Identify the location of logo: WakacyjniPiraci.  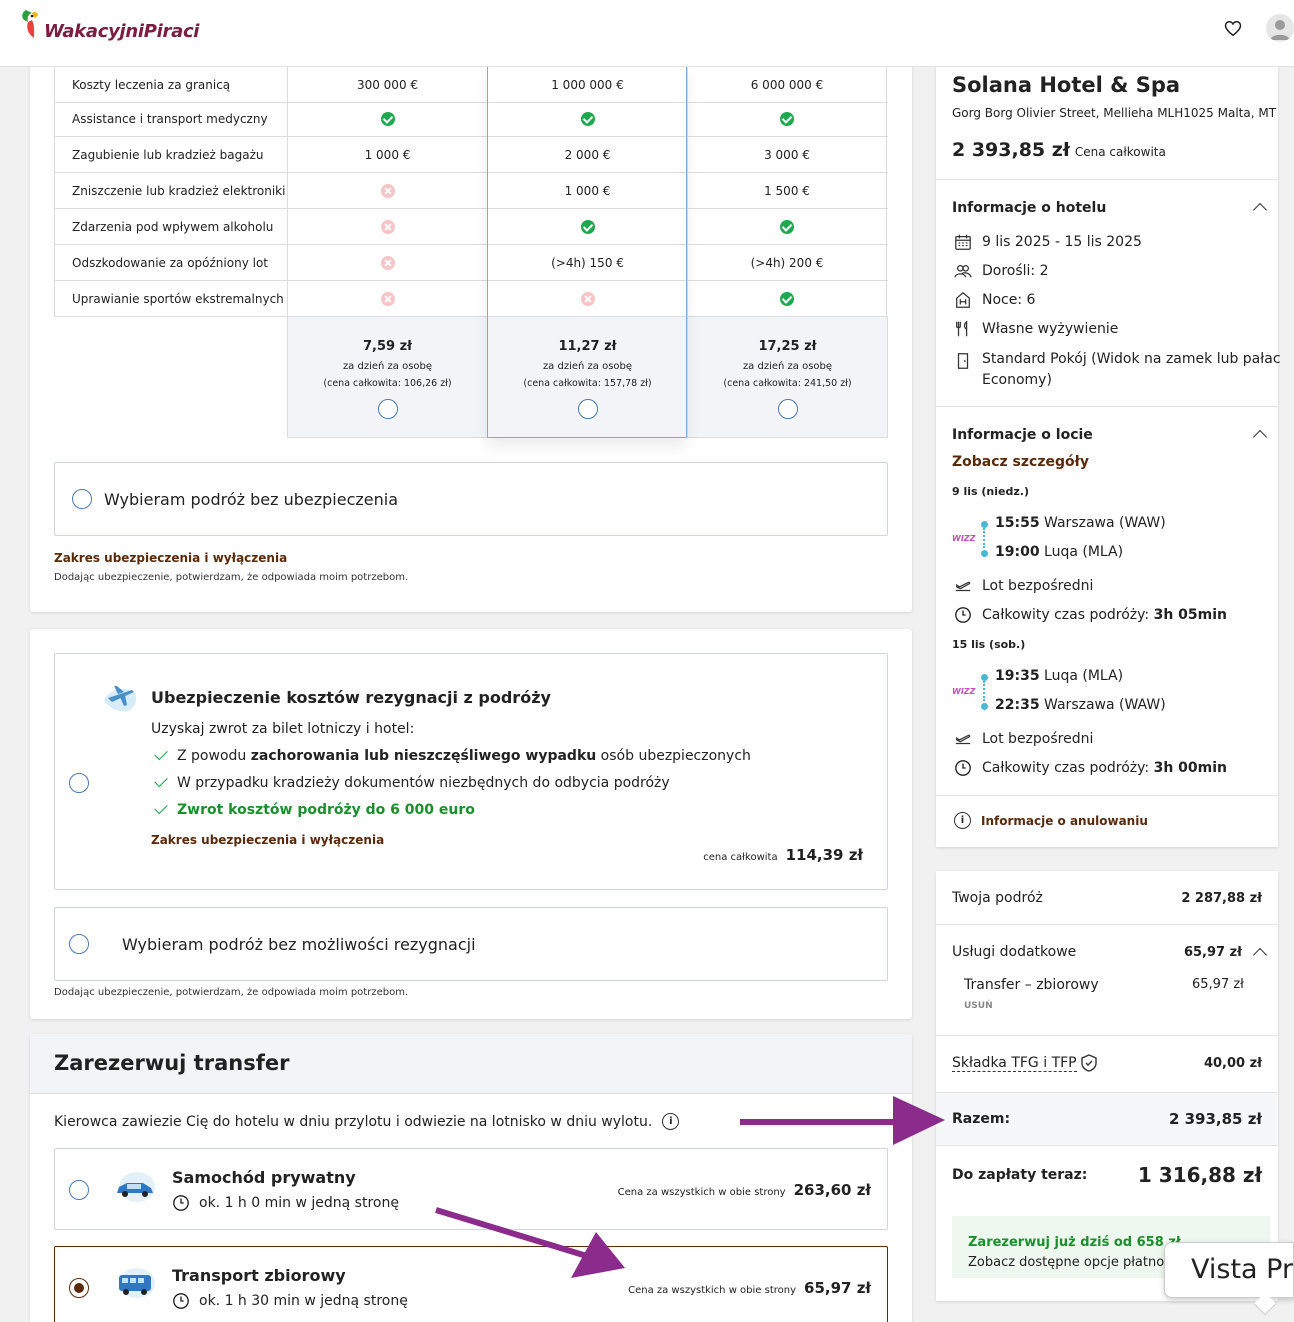
(109, 25).